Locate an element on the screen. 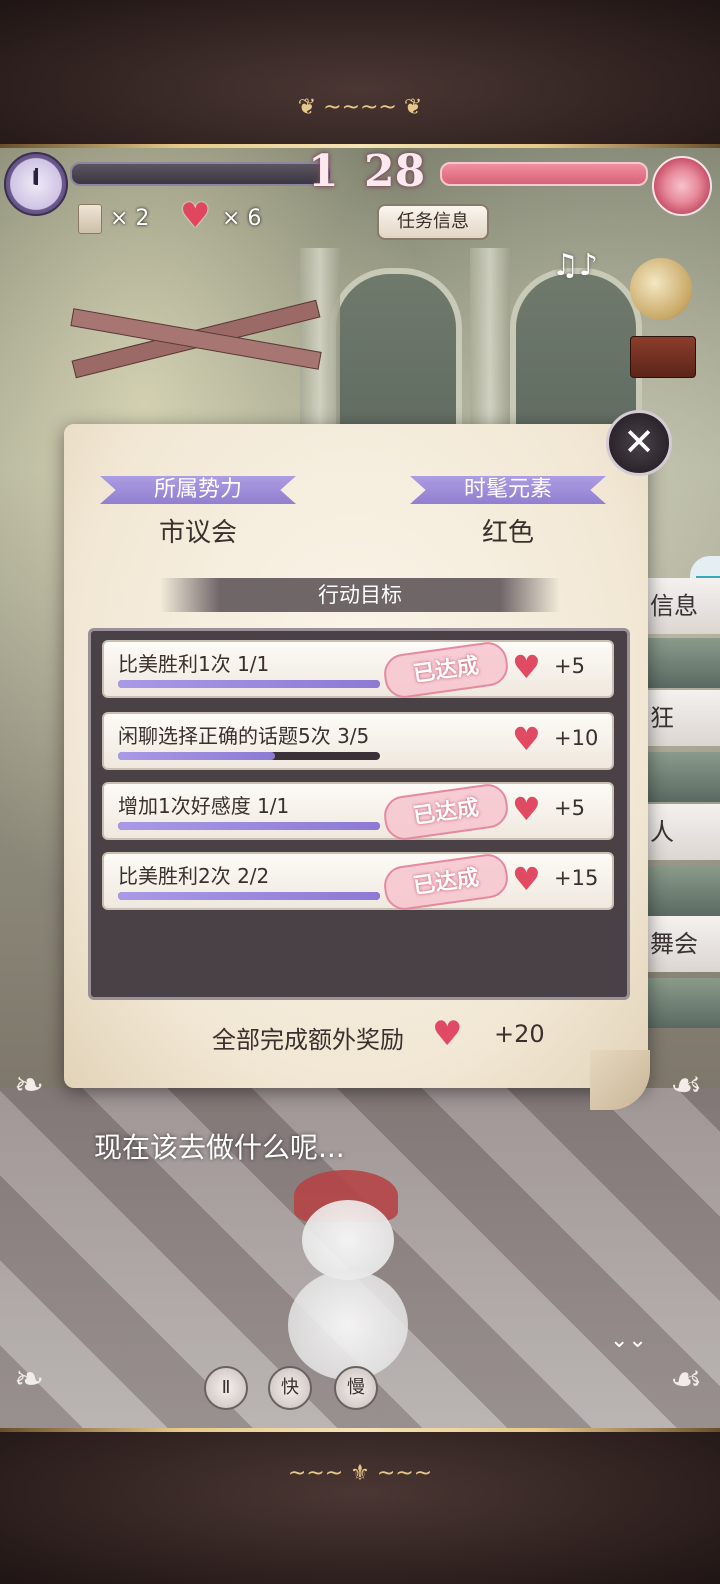 This screenshot has width=720, height=1584. rose-icon is located at coordinates (682, 186).